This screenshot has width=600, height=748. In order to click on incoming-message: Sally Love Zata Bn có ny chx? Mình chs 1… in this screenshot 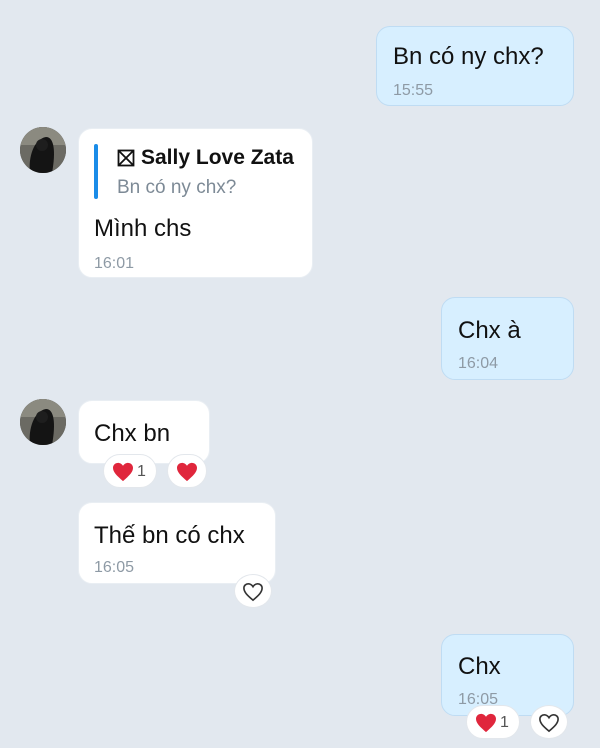, I will do `click(195, 203)`.